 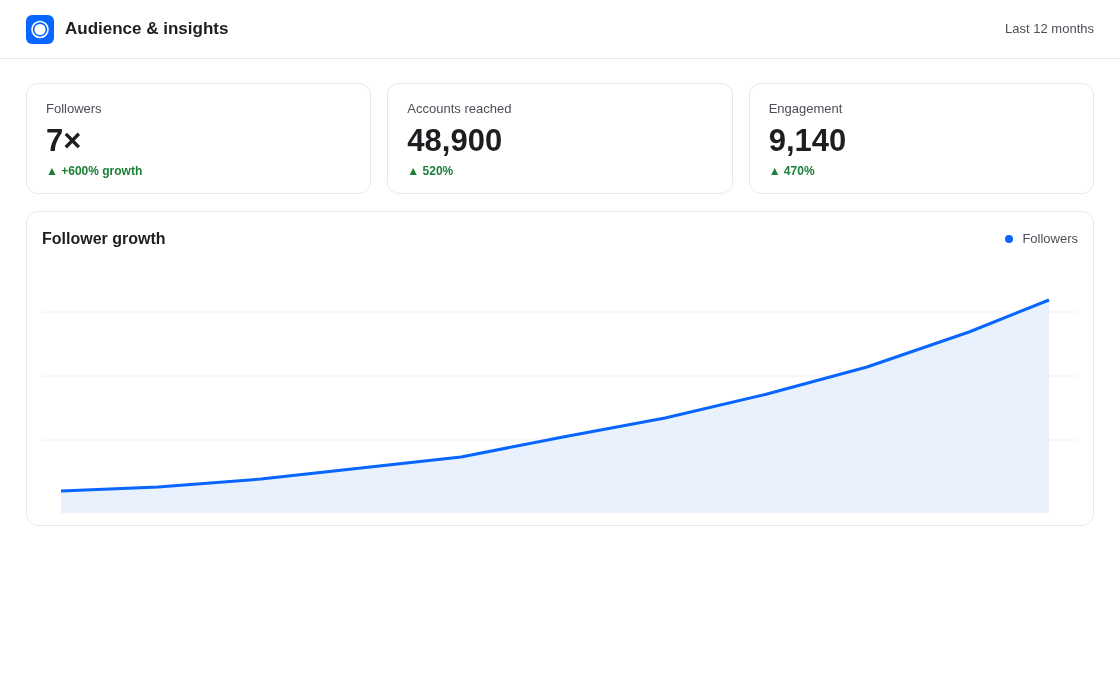 What do you see at coordinates (455, 141) in the screenshot?
I see `stat-value: 48,900` at bounding box center [455, 141].